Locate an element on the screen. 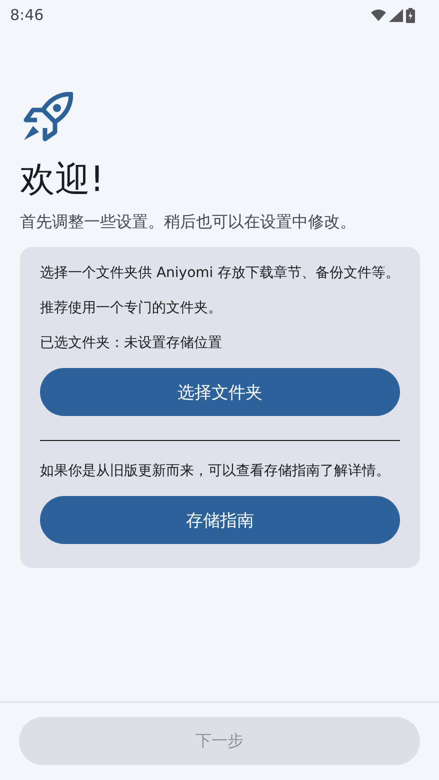 The height and width of the screenshot is (780, 439). status-time: 8:46 is located at coordinates (27, 15).